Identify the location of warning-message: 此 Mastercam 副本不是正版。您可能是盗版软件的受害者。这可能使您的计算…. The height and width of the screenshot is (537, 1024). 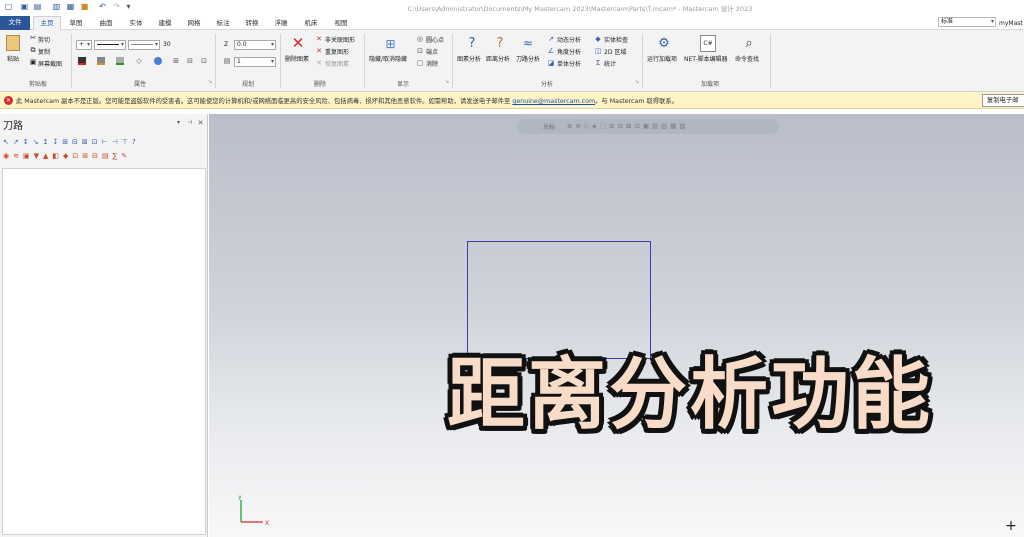
(347, 100).